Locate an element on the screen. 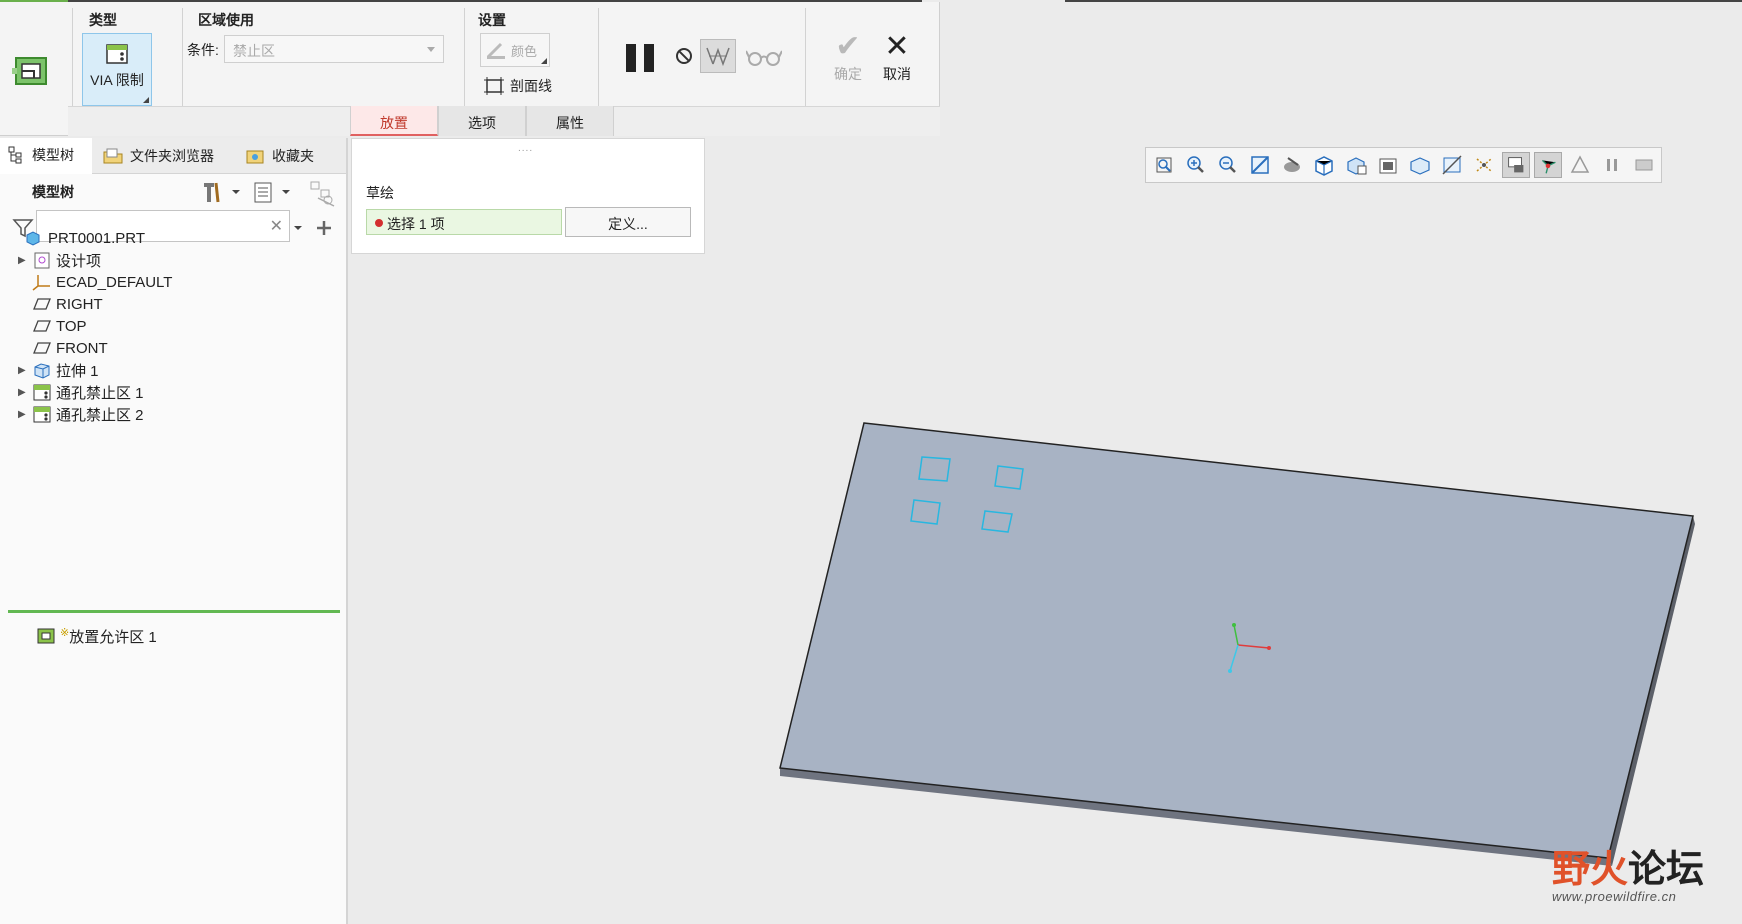 The height and width of the screenshot is (924, 1742). tab-options: 选项 is located at coordinates (482, 121).